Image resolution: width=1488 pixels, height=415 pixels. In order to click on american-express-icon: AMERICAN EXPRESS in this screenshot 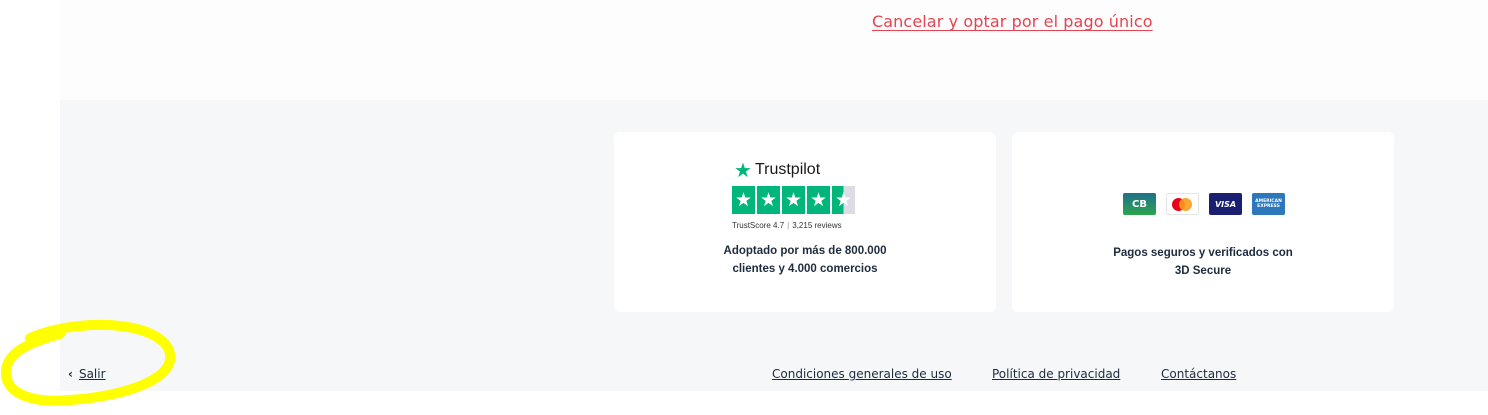, I will do `click(1268, 204)`.